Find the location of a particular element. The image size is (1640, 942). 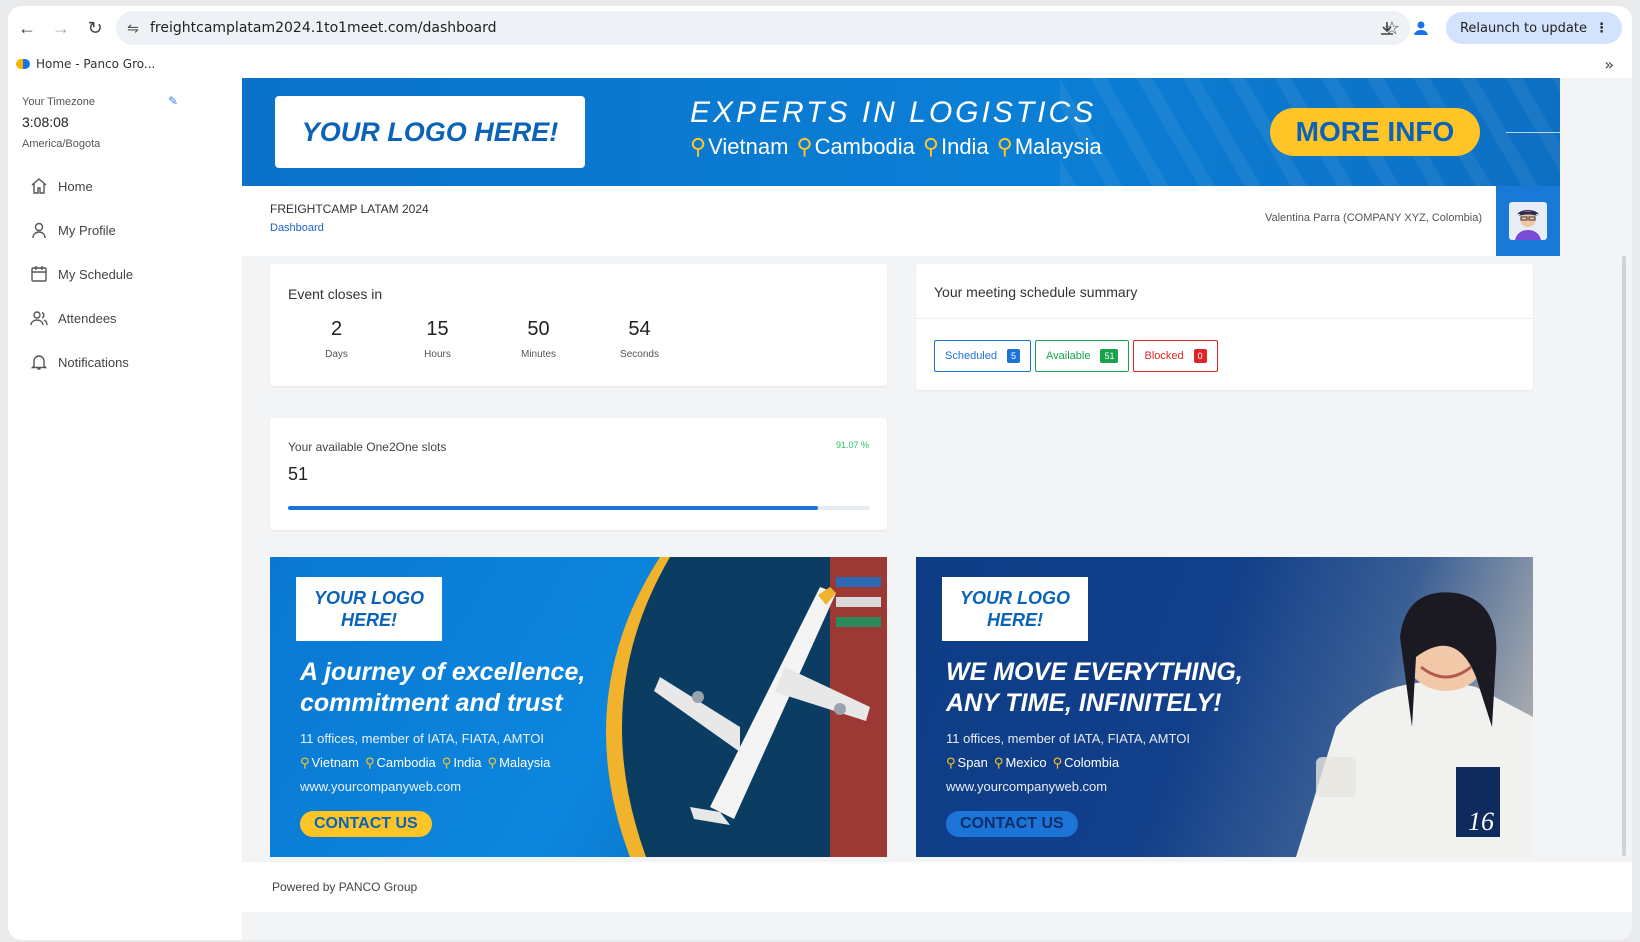

sidebar-item-label: Notifications is located at coordinates (93, 362).